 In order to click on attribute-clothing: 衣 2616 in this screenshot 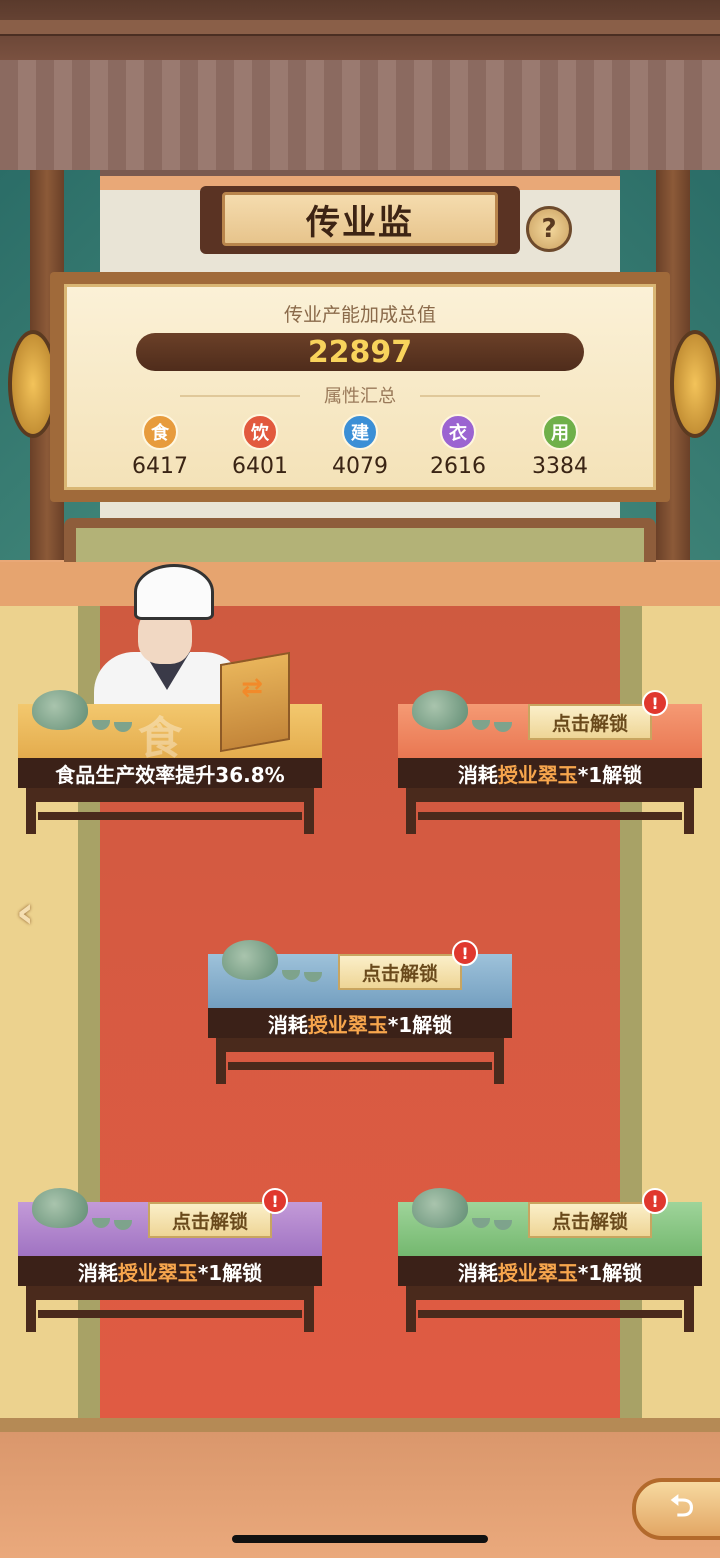, I will do `click(458, 446)`.